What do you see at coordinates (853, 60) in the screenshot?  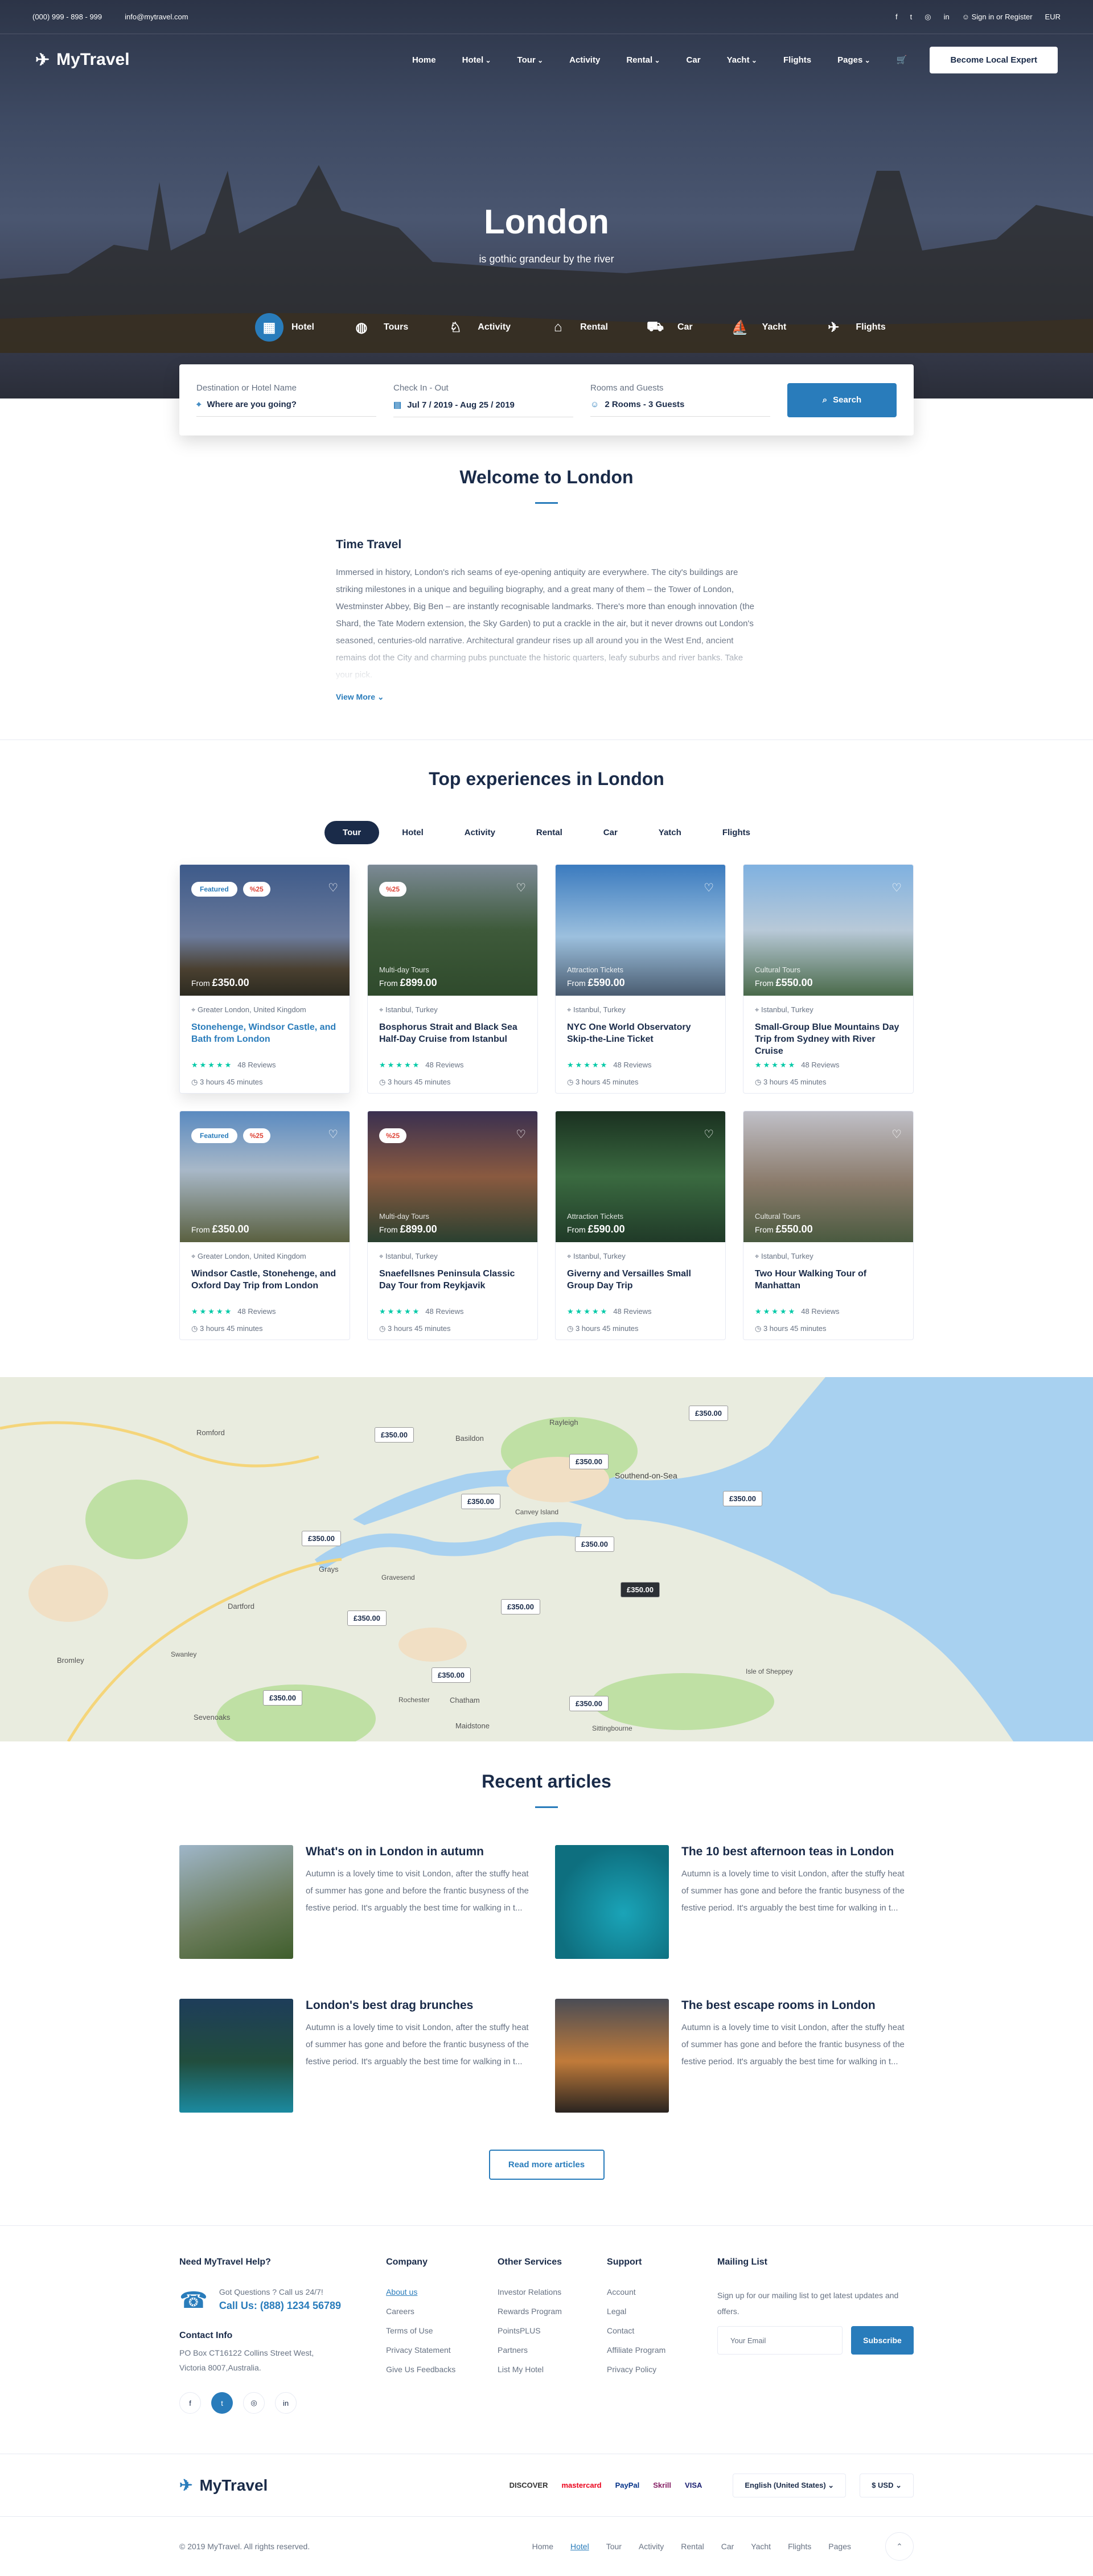 I see `nav-pages: Pages` at bounding box center [853, 60].